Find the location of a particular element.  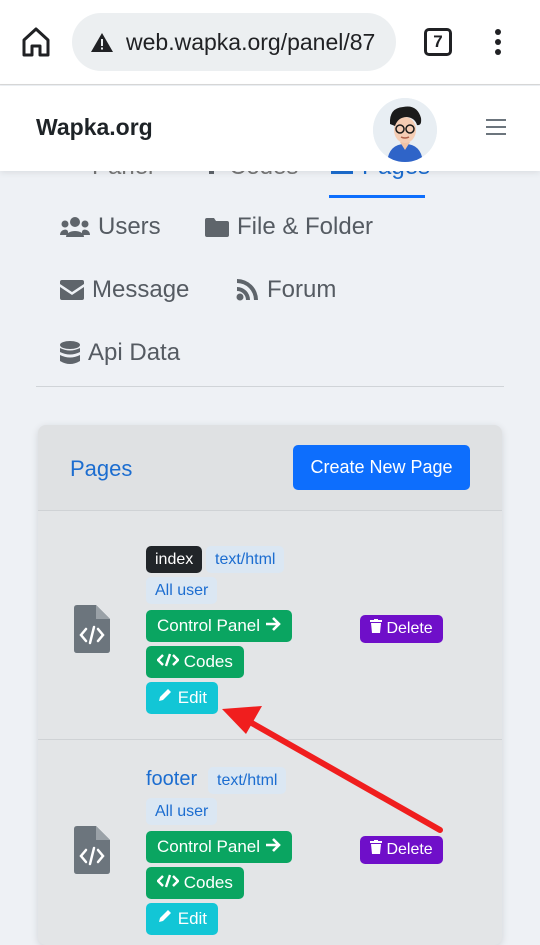

tab-switcher-button: 7 is located at coordinates (438, 42).